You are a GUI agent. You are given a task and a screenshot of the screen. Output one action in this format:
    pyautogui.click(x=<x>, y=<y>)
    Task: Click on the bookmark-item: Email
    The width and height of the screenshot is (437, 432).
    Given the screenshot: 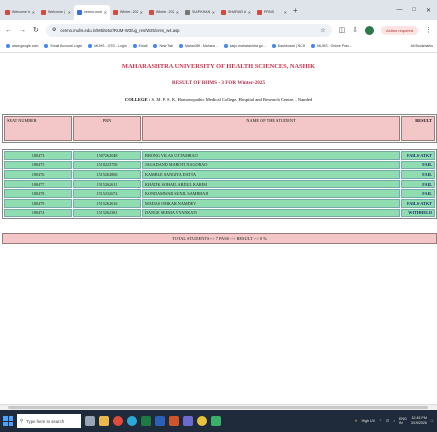 What is the action you would take?
    pyautogui.click(x=140, y=46)
    